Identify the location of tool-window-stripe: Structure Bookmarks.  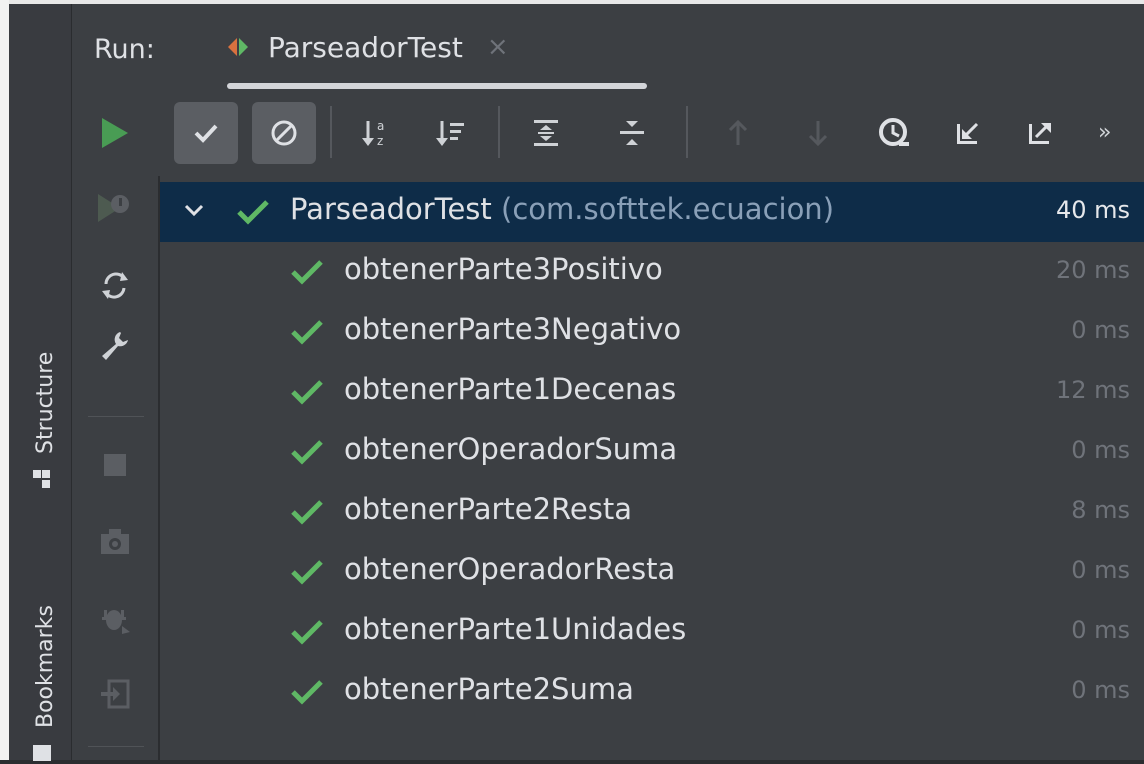
(40, 382).